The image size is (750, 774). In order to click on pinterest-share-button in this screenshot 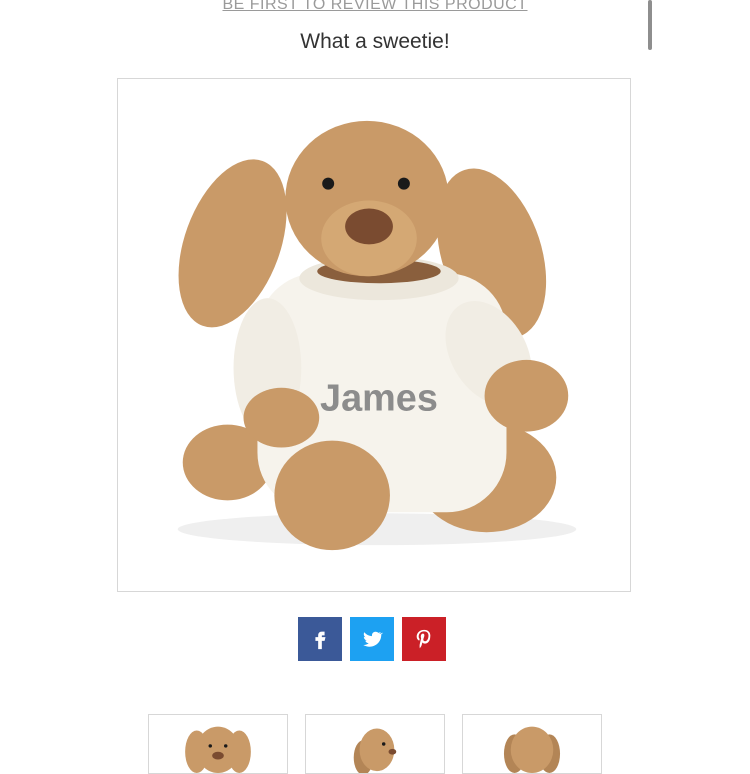, I will do `click(424, 639)`.